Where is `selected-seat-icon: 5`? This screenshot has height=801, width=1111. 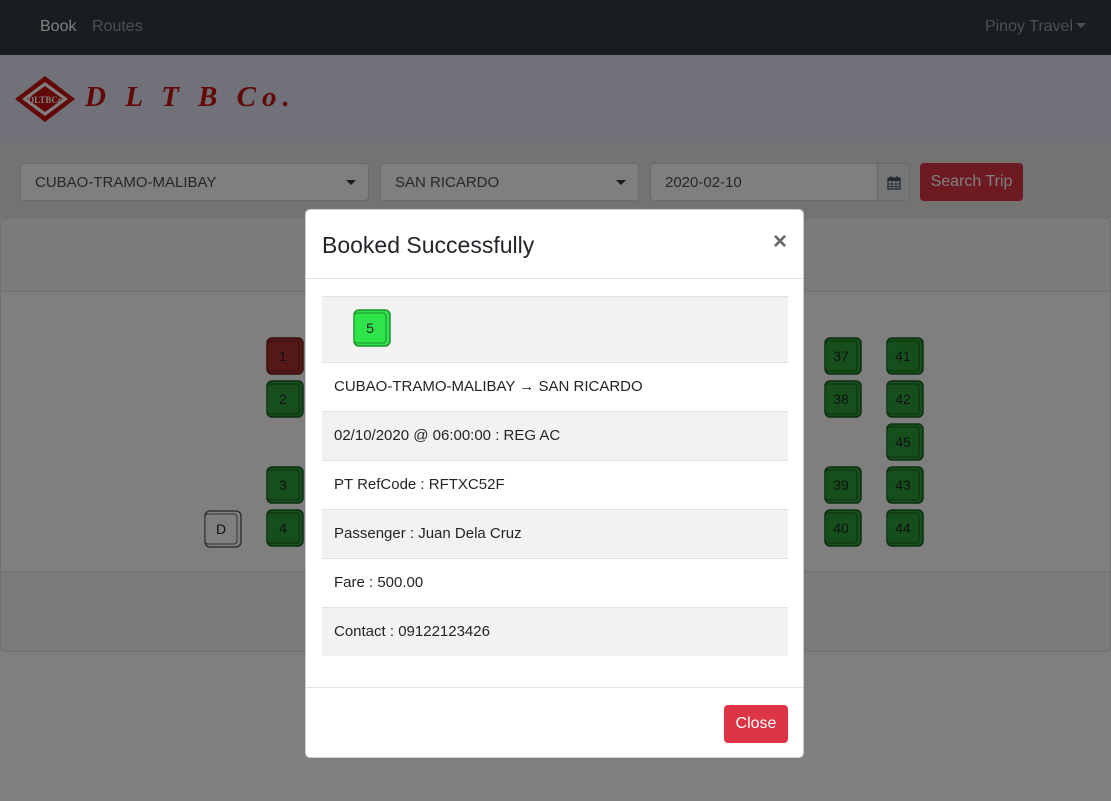
selected-seat-icon: 5 is located at coordinates (372, 328).